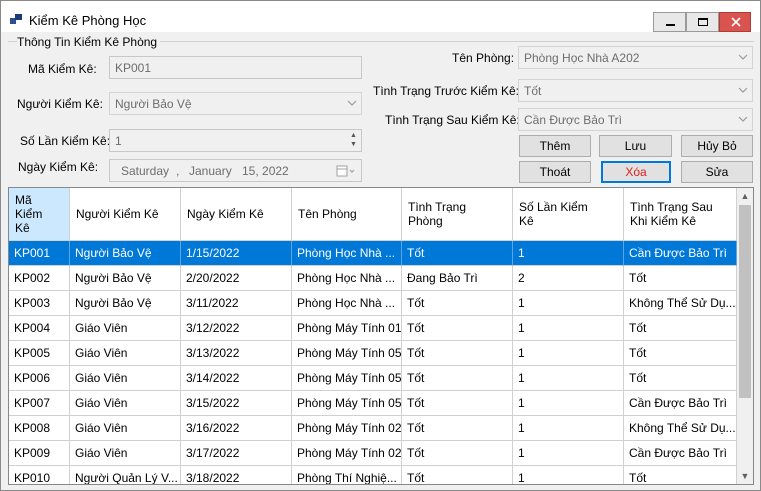 Image resolution: width=761 pixels, height=491 pixels. I want to click on exit-button: Thoát, so click(555, 172).